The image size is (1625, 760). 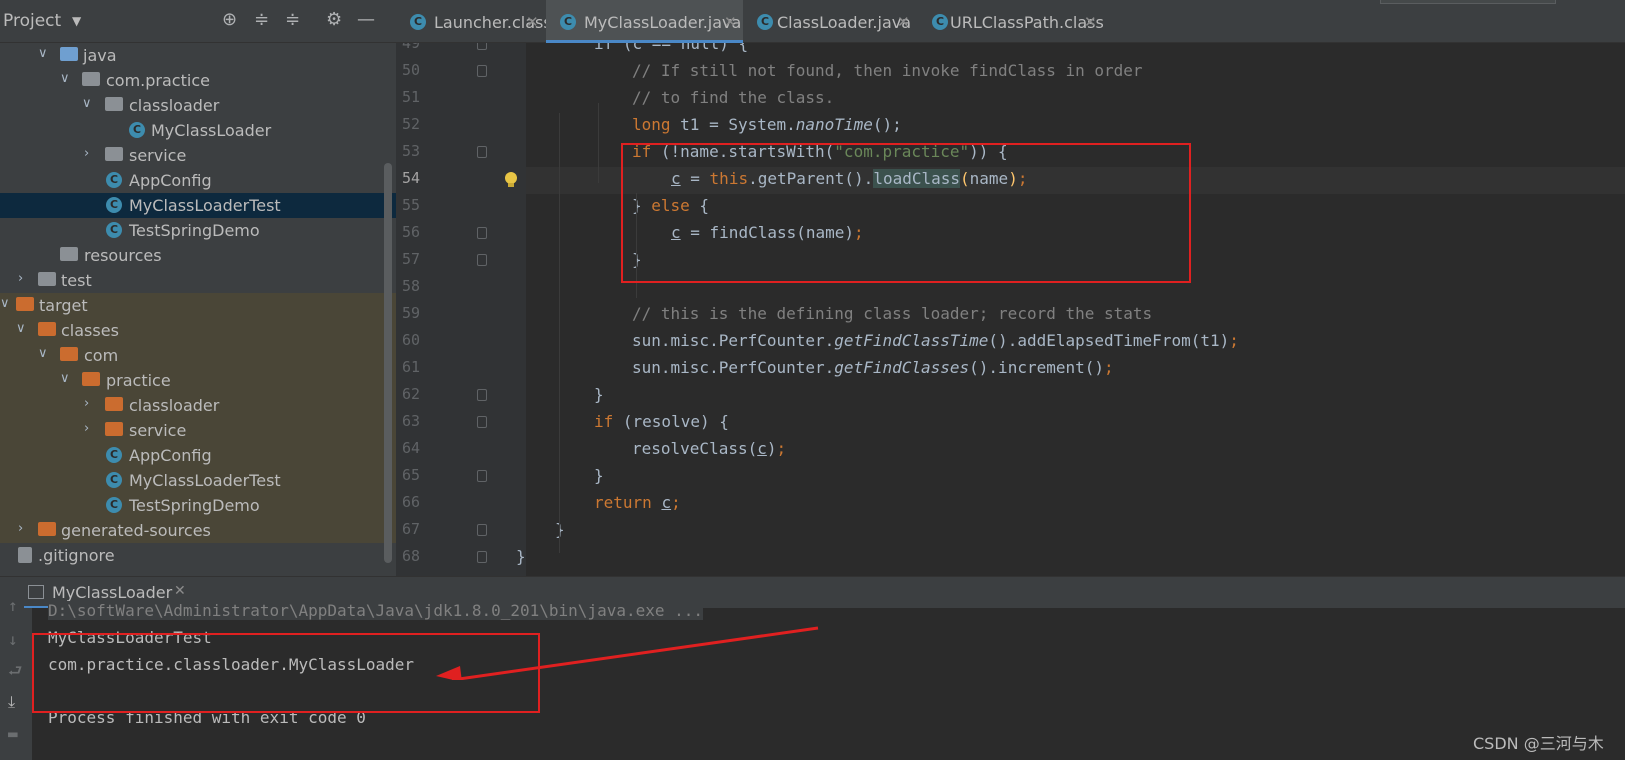 I want to click on tree-item: ∨ java, so click(x=198, y=55).